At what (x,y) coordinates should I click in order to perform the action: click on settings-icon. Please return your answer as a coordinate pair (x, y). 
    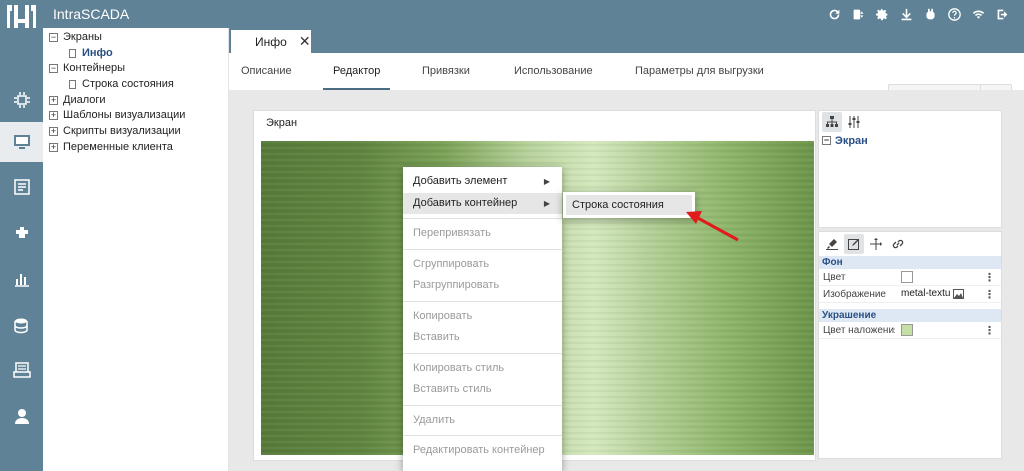
    Looking at the image, I should click on (882, 14).